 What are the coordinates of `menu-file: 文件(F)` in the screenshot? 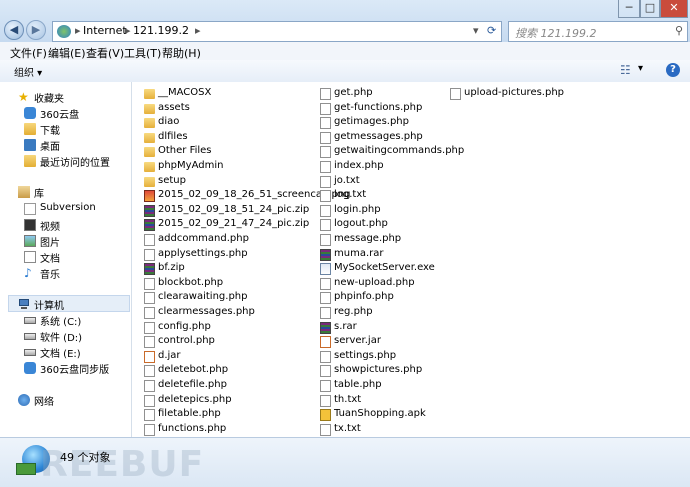 It's located at (28, 53).